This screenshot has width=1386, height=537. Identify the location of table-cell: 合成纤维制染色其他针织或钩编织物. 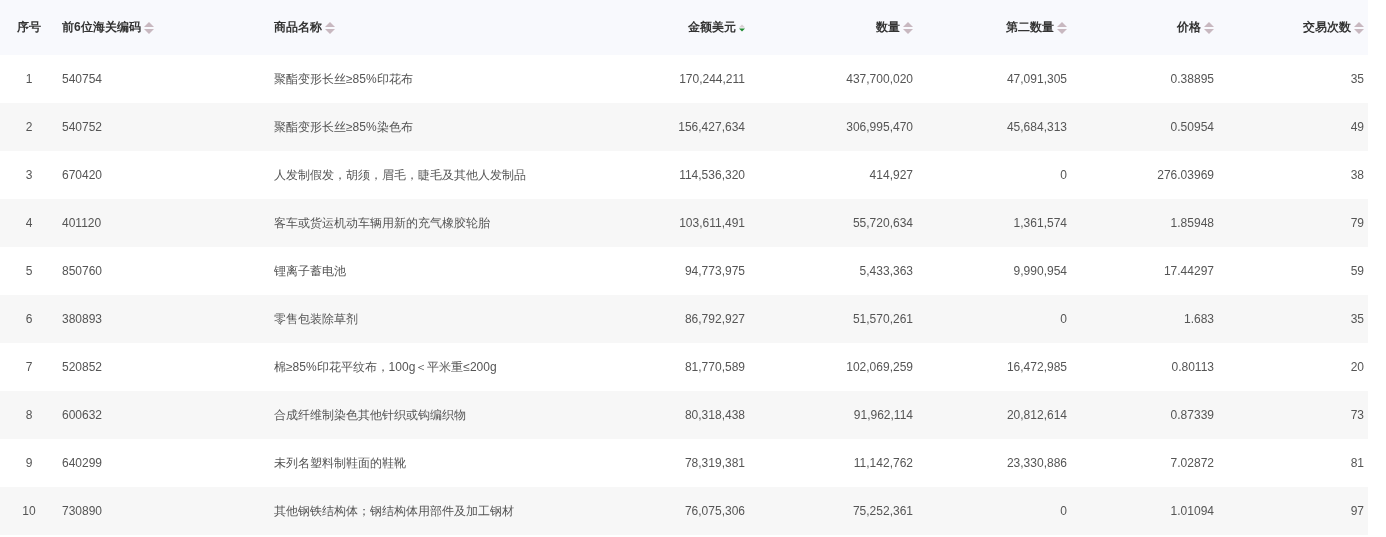
(370, 415).